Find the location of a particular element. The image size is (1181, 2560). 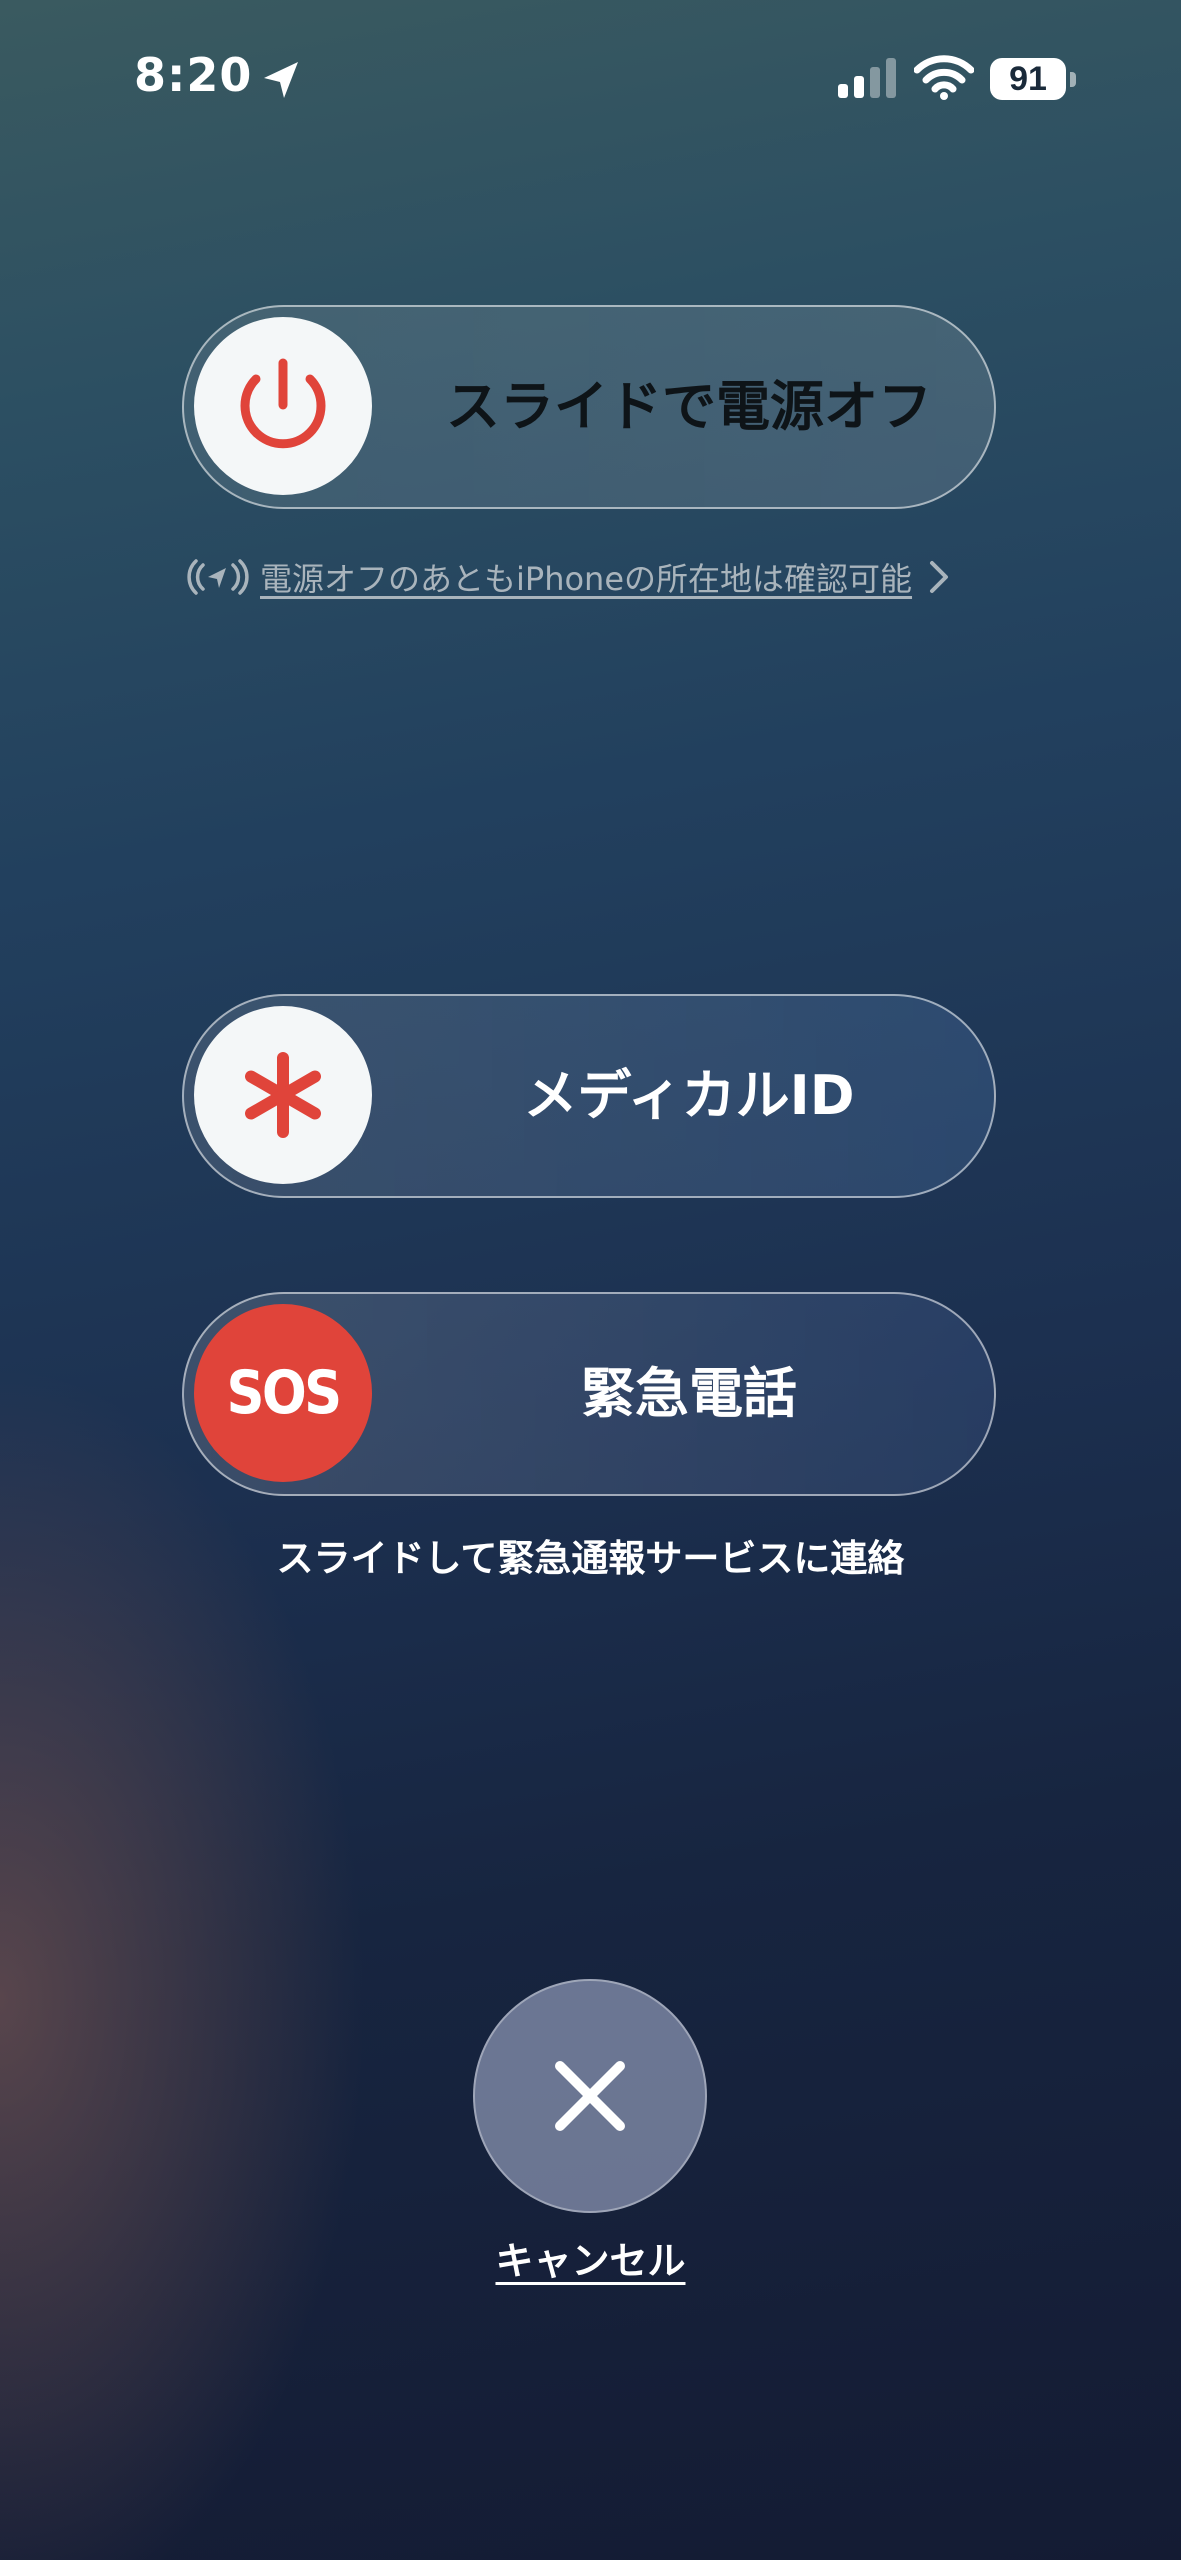

medical-id-slider: メディカルID is located at coordinates (589, 1096).